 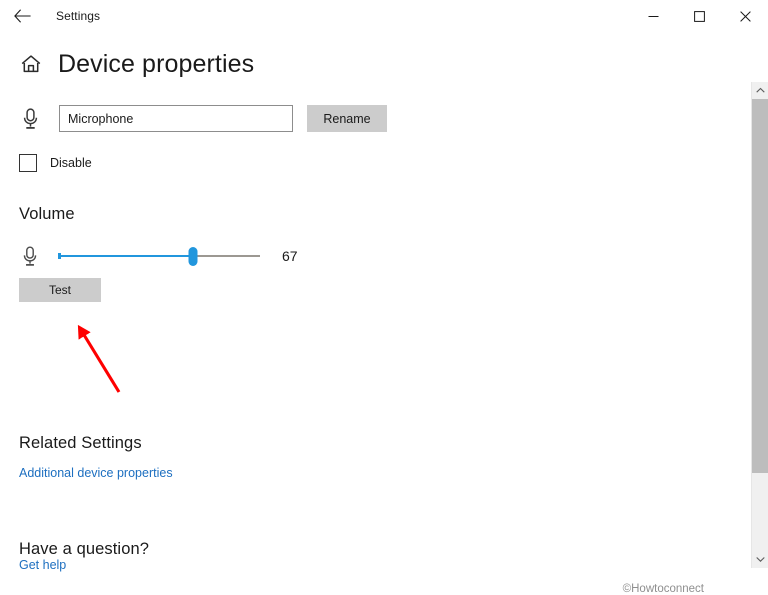 I want to click on volume-microphone-icon, so click(x=30, y=256).